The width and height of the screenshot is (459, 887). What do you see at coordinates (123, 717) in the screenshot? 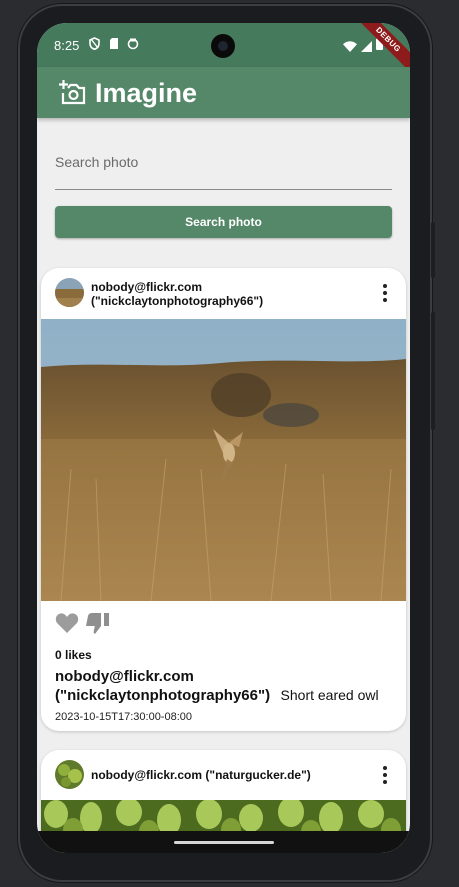
I see `post-date: 2023-10-15T17:30:00-08:00` at bounding box center [123, 717].